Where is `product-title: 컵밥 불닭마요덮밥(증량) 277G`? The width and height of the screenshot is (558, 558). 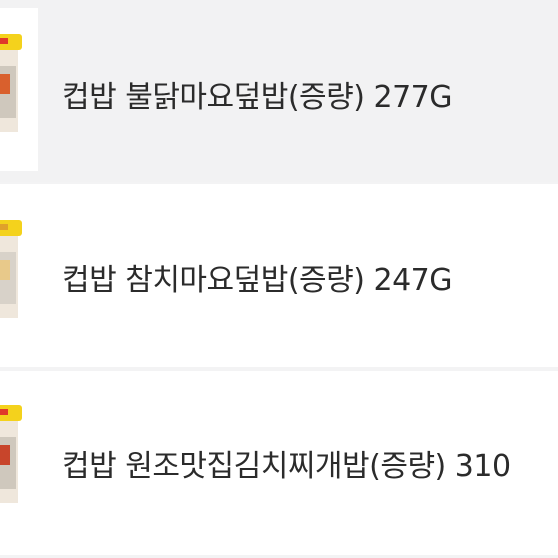
product-title: 컵밥 불닭마요덮밥(증량) 277G is located at coordinates (257, 94).